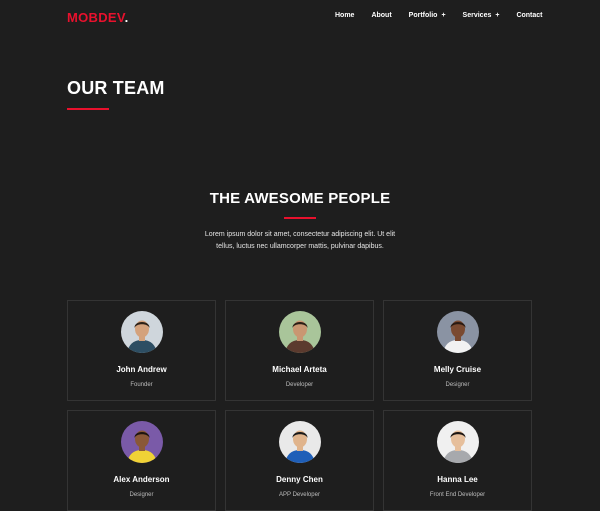 Image resolution: width=600 pixels, height=511 pixels. I want to click on team-card: Hanna Lee Front End Developer, so click(457, 460).